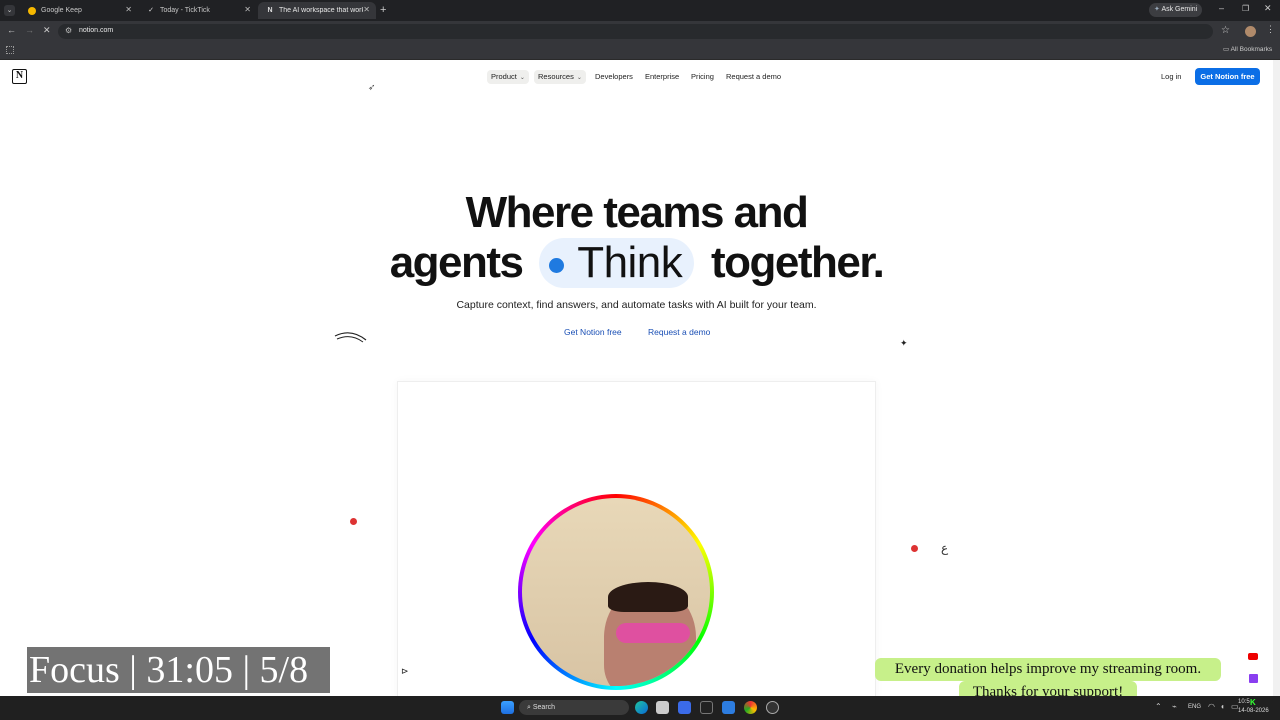  What do you see at coordinates (1226, 49) in the screenshot?
I see `folder-icon: ▭` at bounding box center [1226, 49].